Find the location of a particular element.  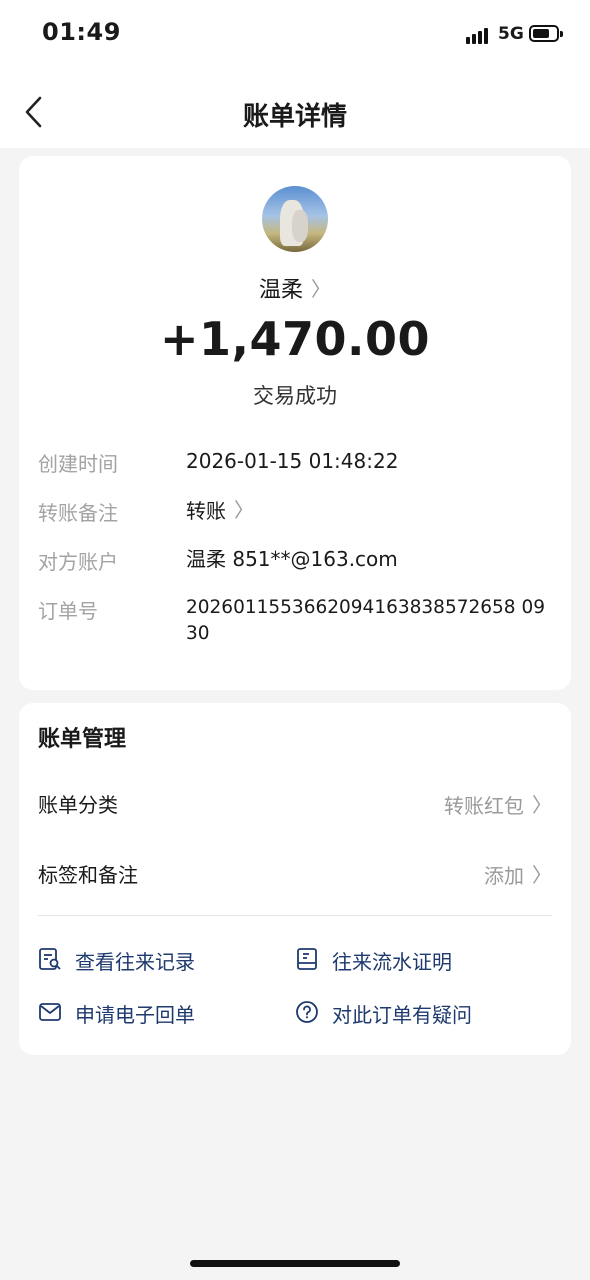

category-value: 转账红包 is located at coordinates (484, 806).